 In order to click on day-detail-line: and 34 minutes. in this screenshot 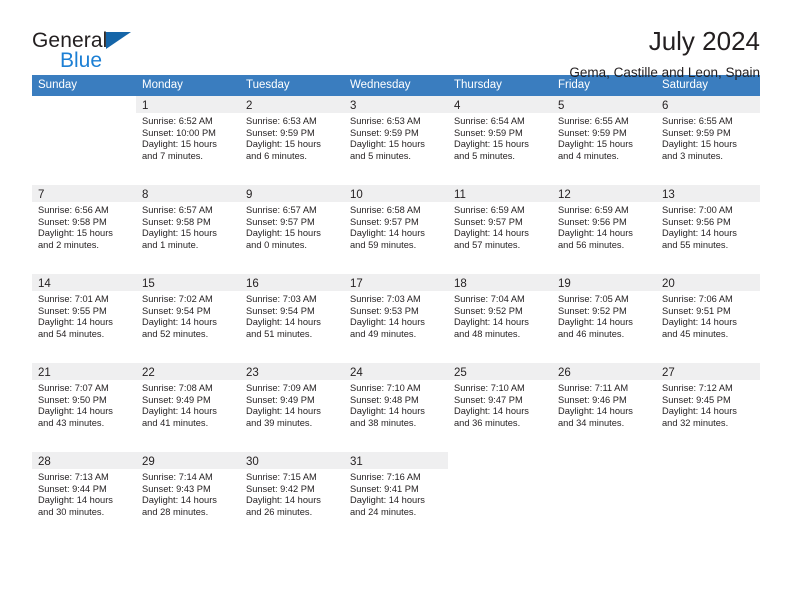, I will do `click(591, 422)`.